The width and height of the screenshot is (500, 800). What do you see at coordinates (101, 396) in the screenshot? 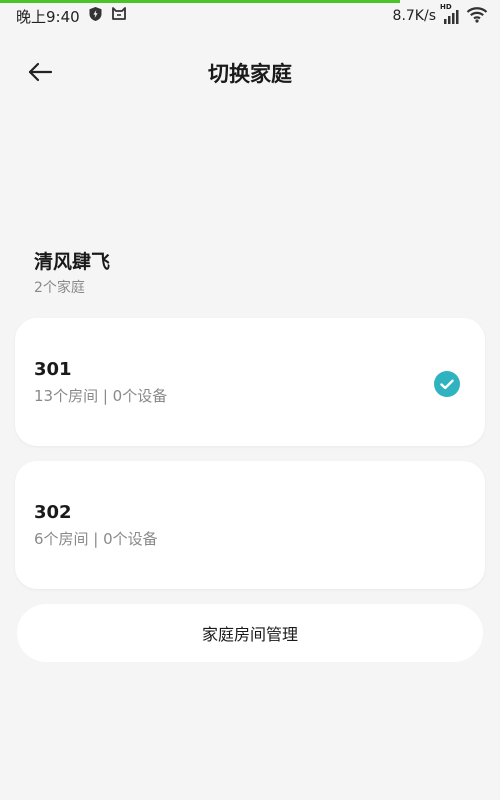
I see `home-card-detail: 13个房间 | 0个设备` at bounding box center [101, 396].